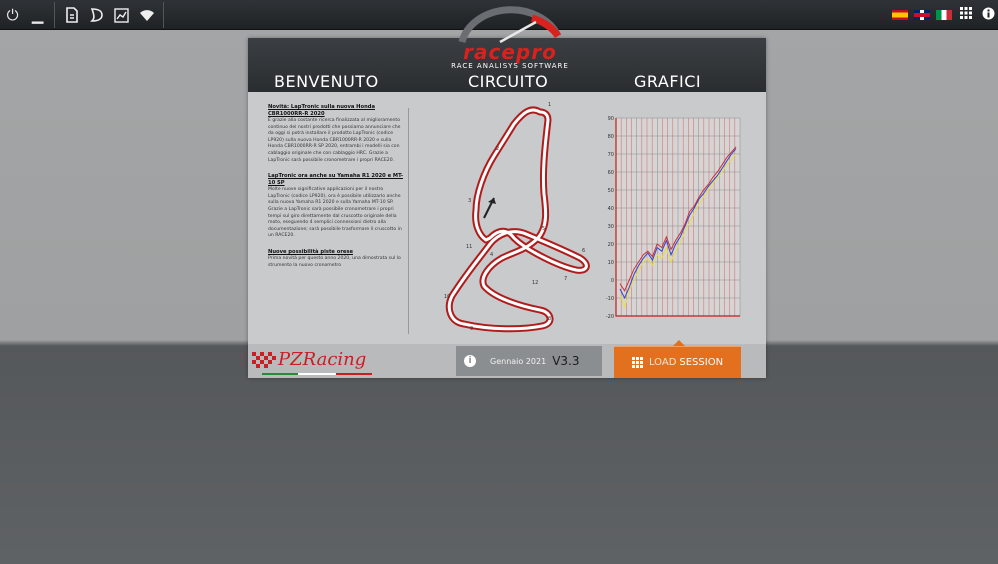 The width and height of the screenshot is (998, 564). I want to click on chart-y-tick-label: 90, so click(611, 119).